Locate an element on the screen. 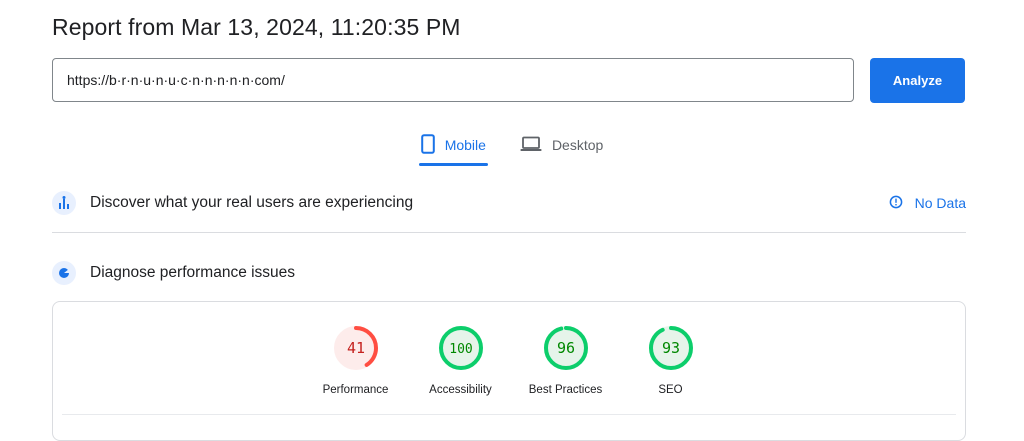 This screenshot has height=441, width=1024. crux-users-icon is located at coordinates (64, 203).